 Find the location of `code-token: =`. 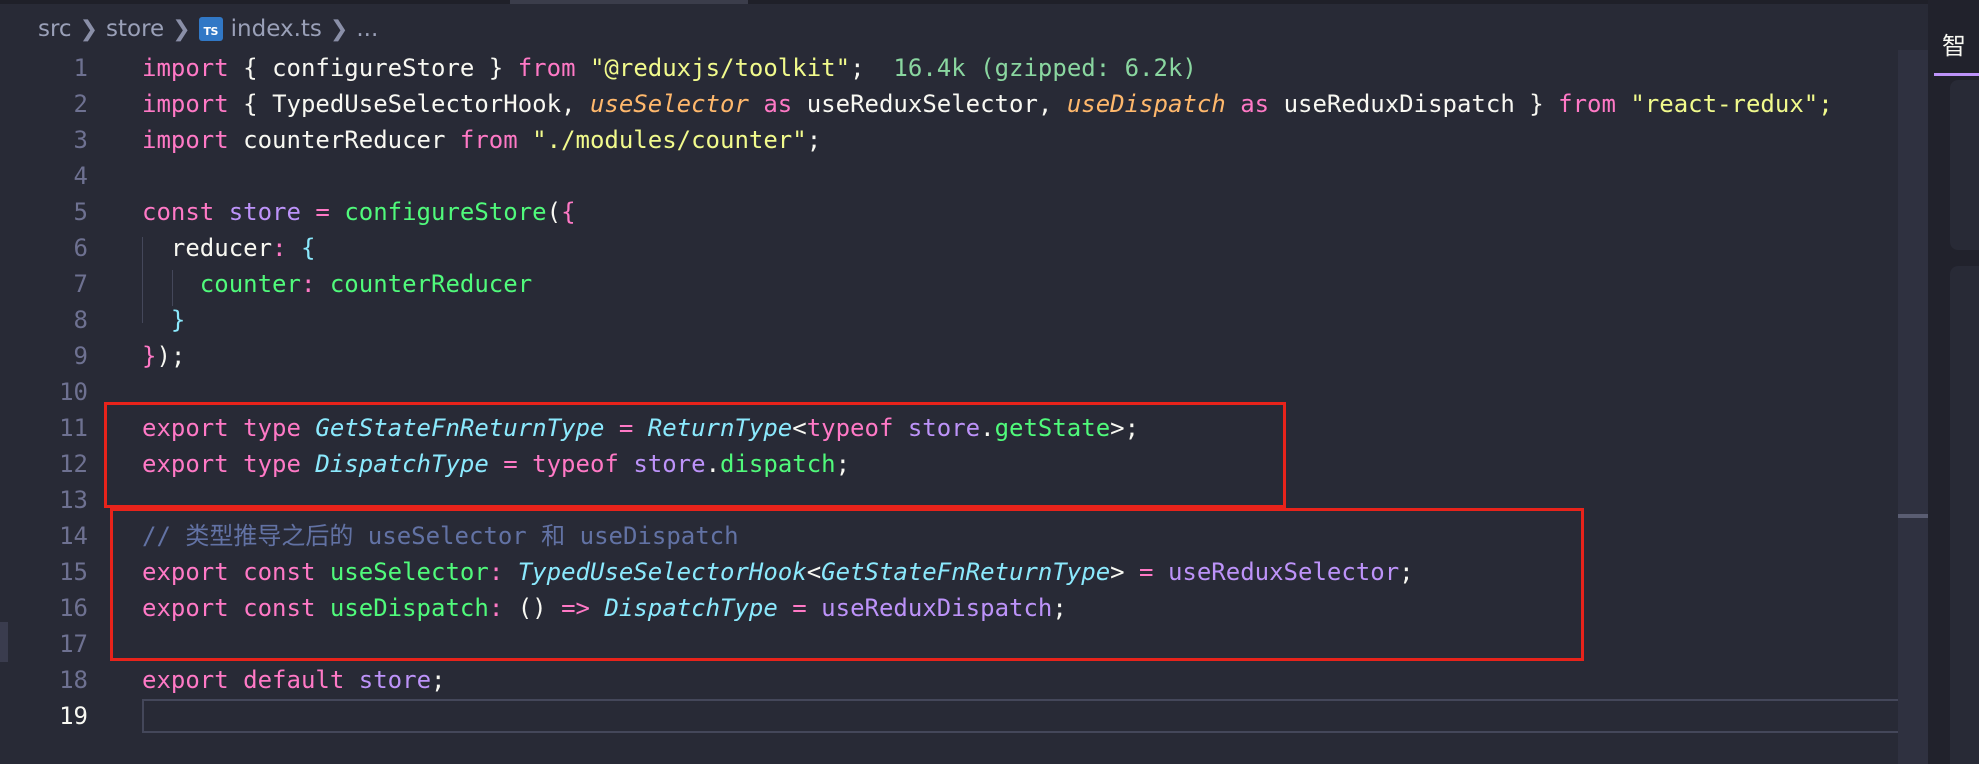

code-token: = is located at coordinates (322, 212).